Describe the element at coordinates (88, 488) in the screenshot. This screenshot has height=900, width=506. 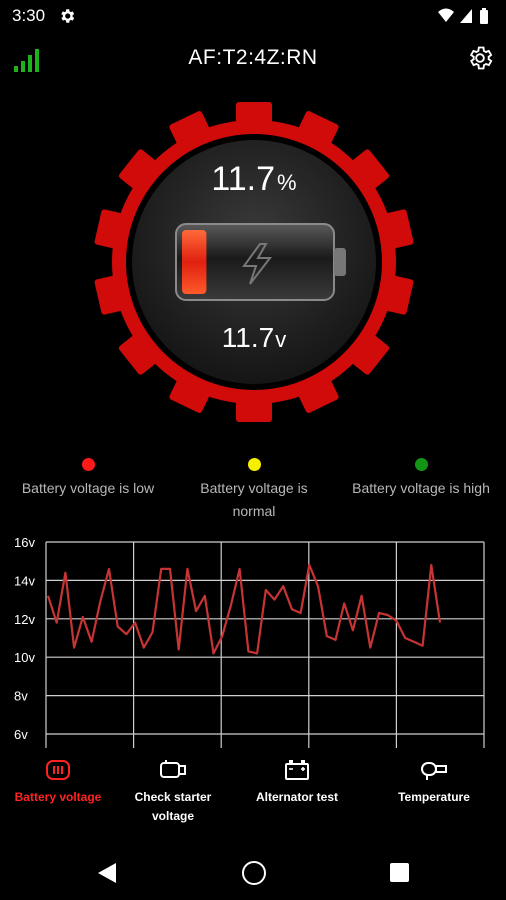
I see `legend-low-label: Battery voltage is low` at that location.